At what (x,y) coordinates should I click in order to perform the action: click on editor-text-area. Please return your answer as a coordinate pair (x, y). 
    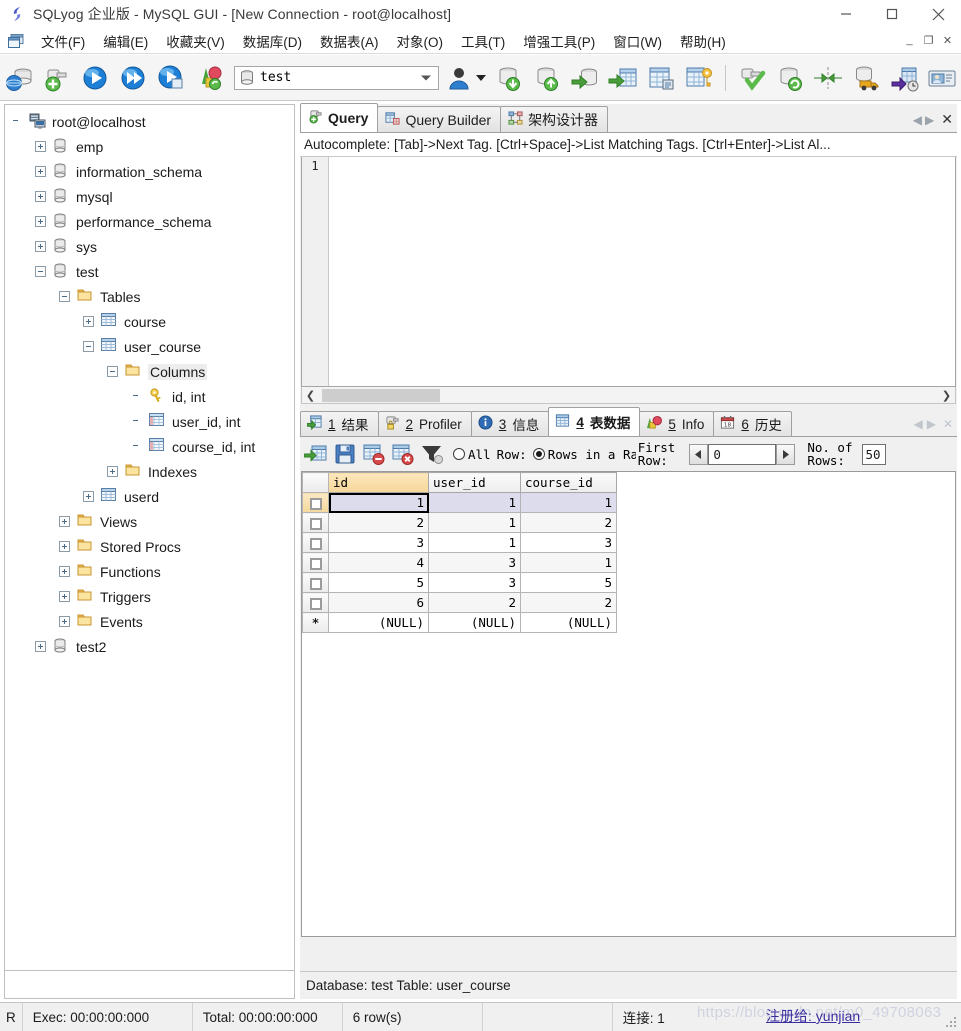
    Looking at the image, I should click on (642, 271).